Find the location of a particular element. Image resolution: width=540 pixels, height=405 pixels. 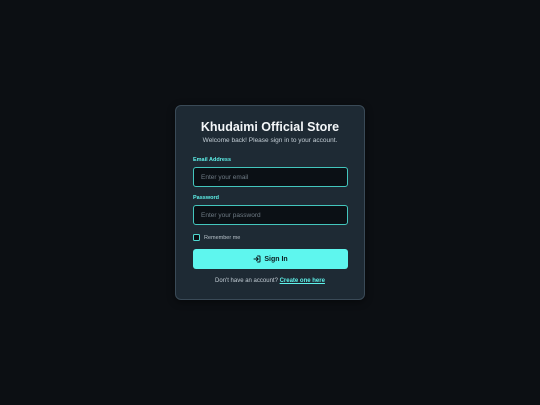

remember-me-label: Remember me is located at coordinates (222, 237).